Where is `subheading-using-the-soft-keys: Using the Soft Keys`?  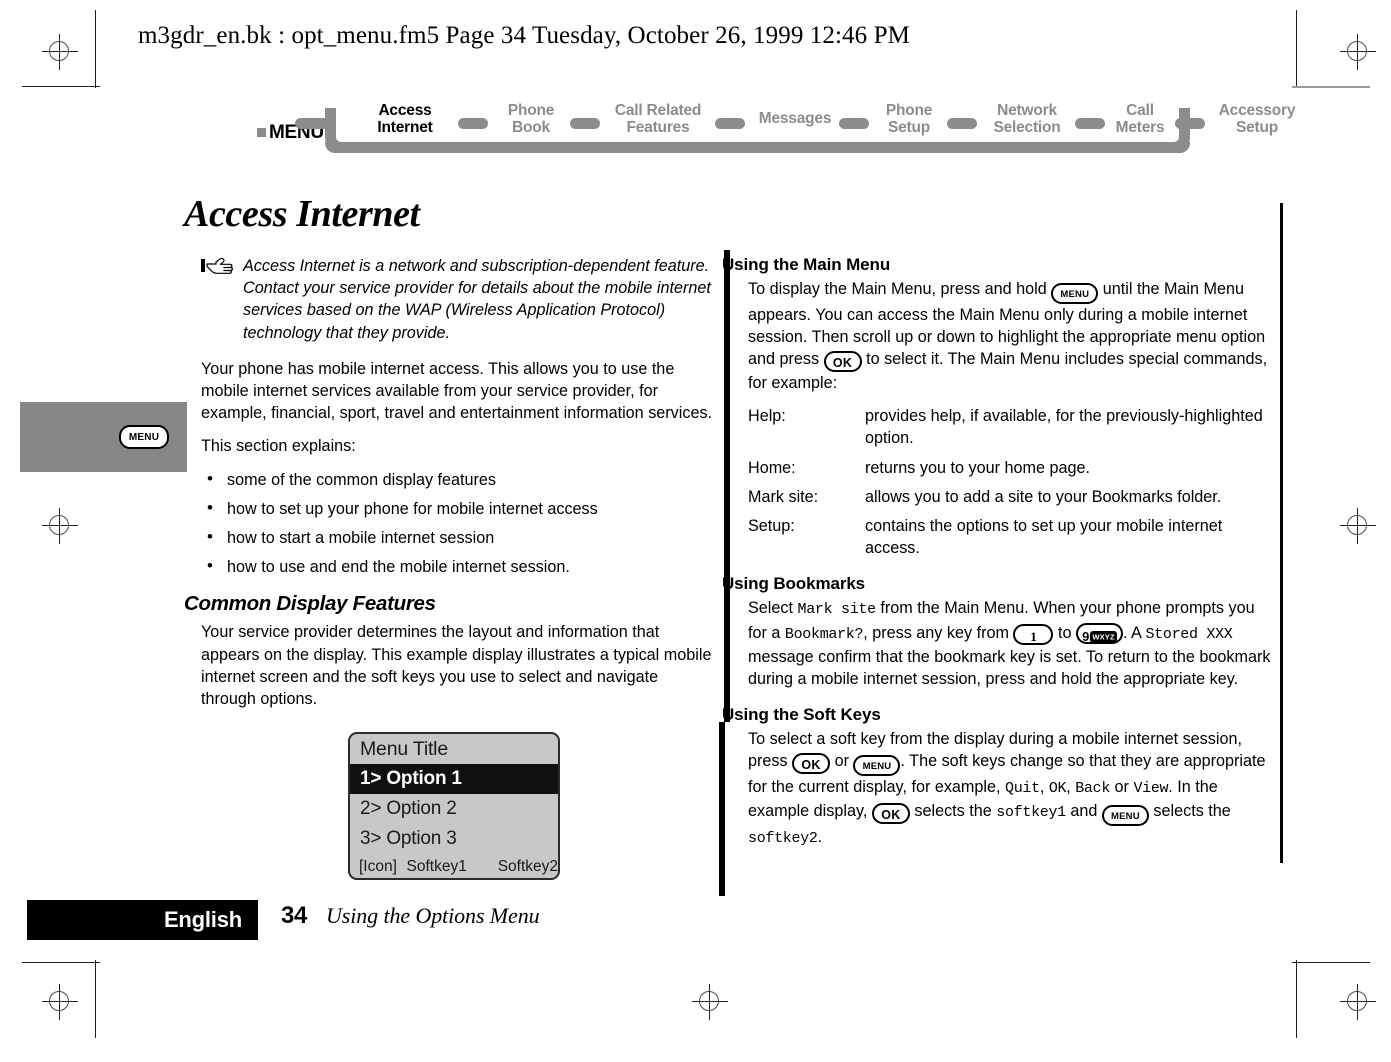
subheading-using-the-soft-keys: Using the Soft Keys is located at coordinates (801, 715).